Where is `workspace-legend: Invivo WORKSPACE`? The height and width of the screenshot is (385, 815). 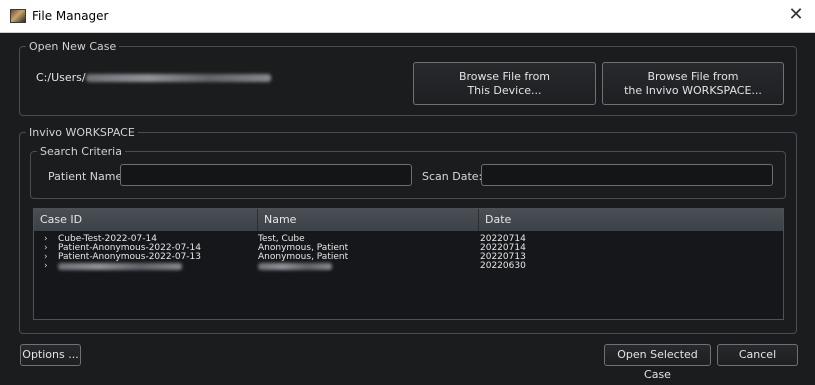 workspace-legend: Invivo WORKSPACE is located at coordinates (82, 132).